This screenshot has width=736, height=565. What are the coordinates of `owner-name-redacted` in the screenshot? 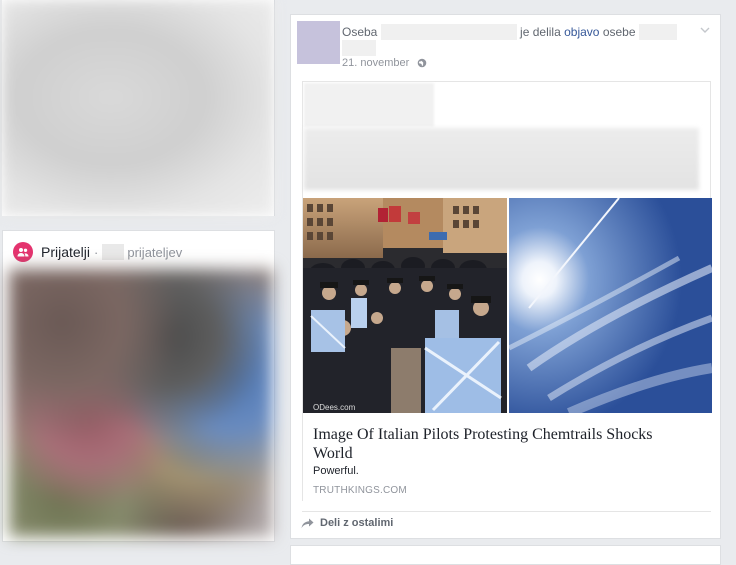 It's located at (657, 32).